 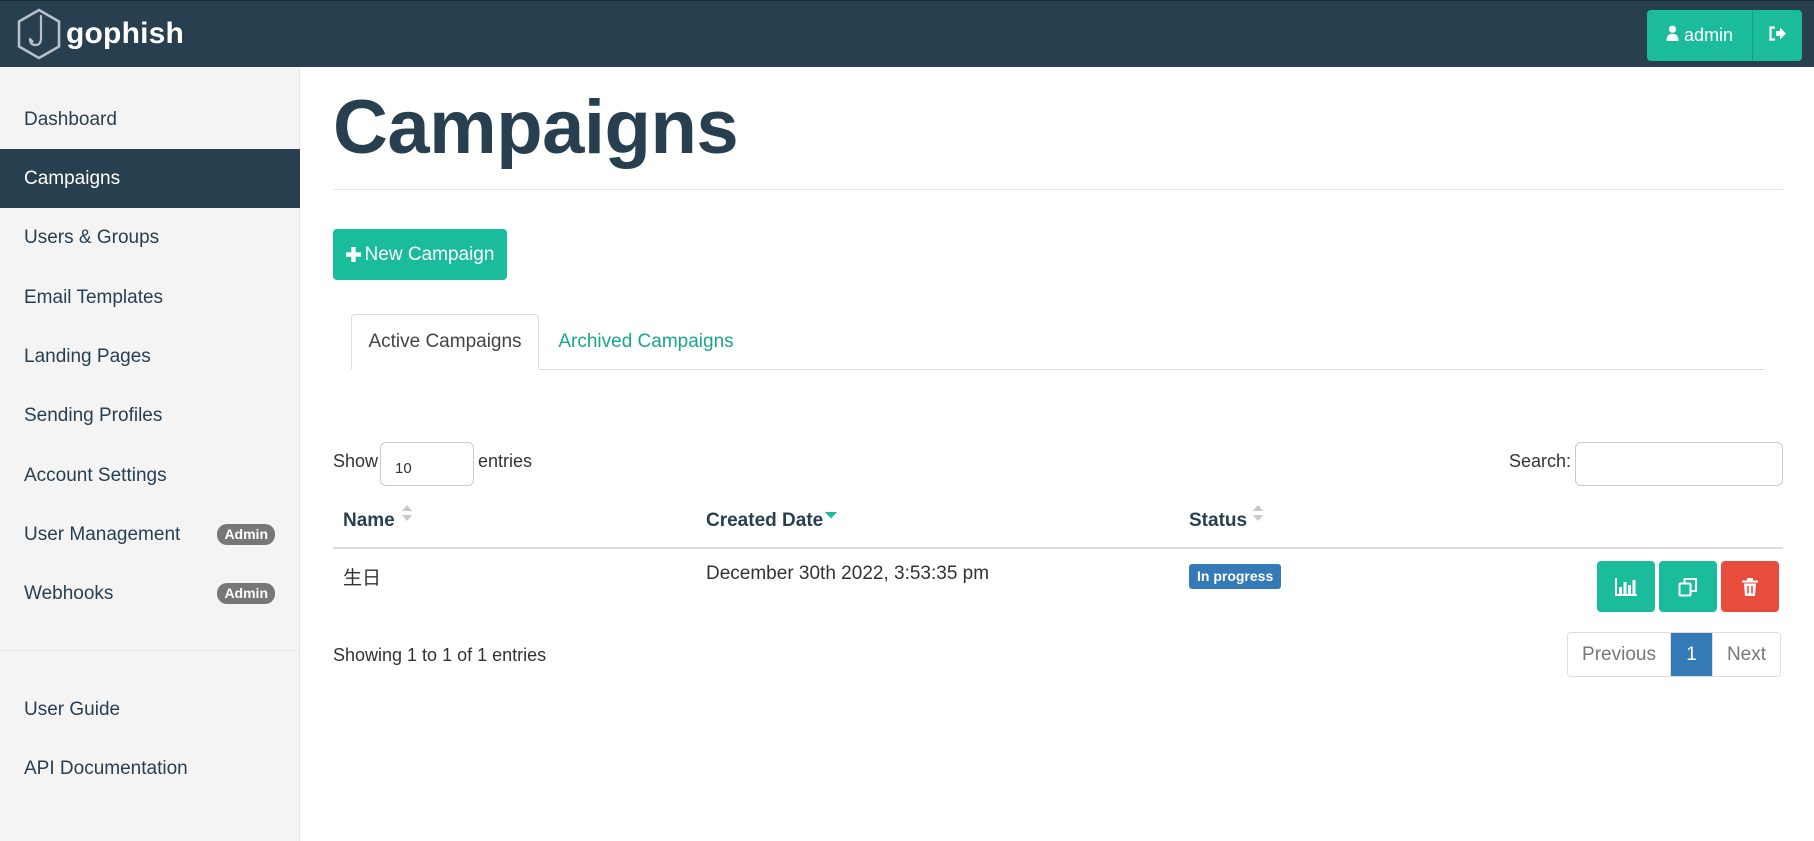 I want to click on new-campaign-button: New Campaign, so click(x=420, y=254).